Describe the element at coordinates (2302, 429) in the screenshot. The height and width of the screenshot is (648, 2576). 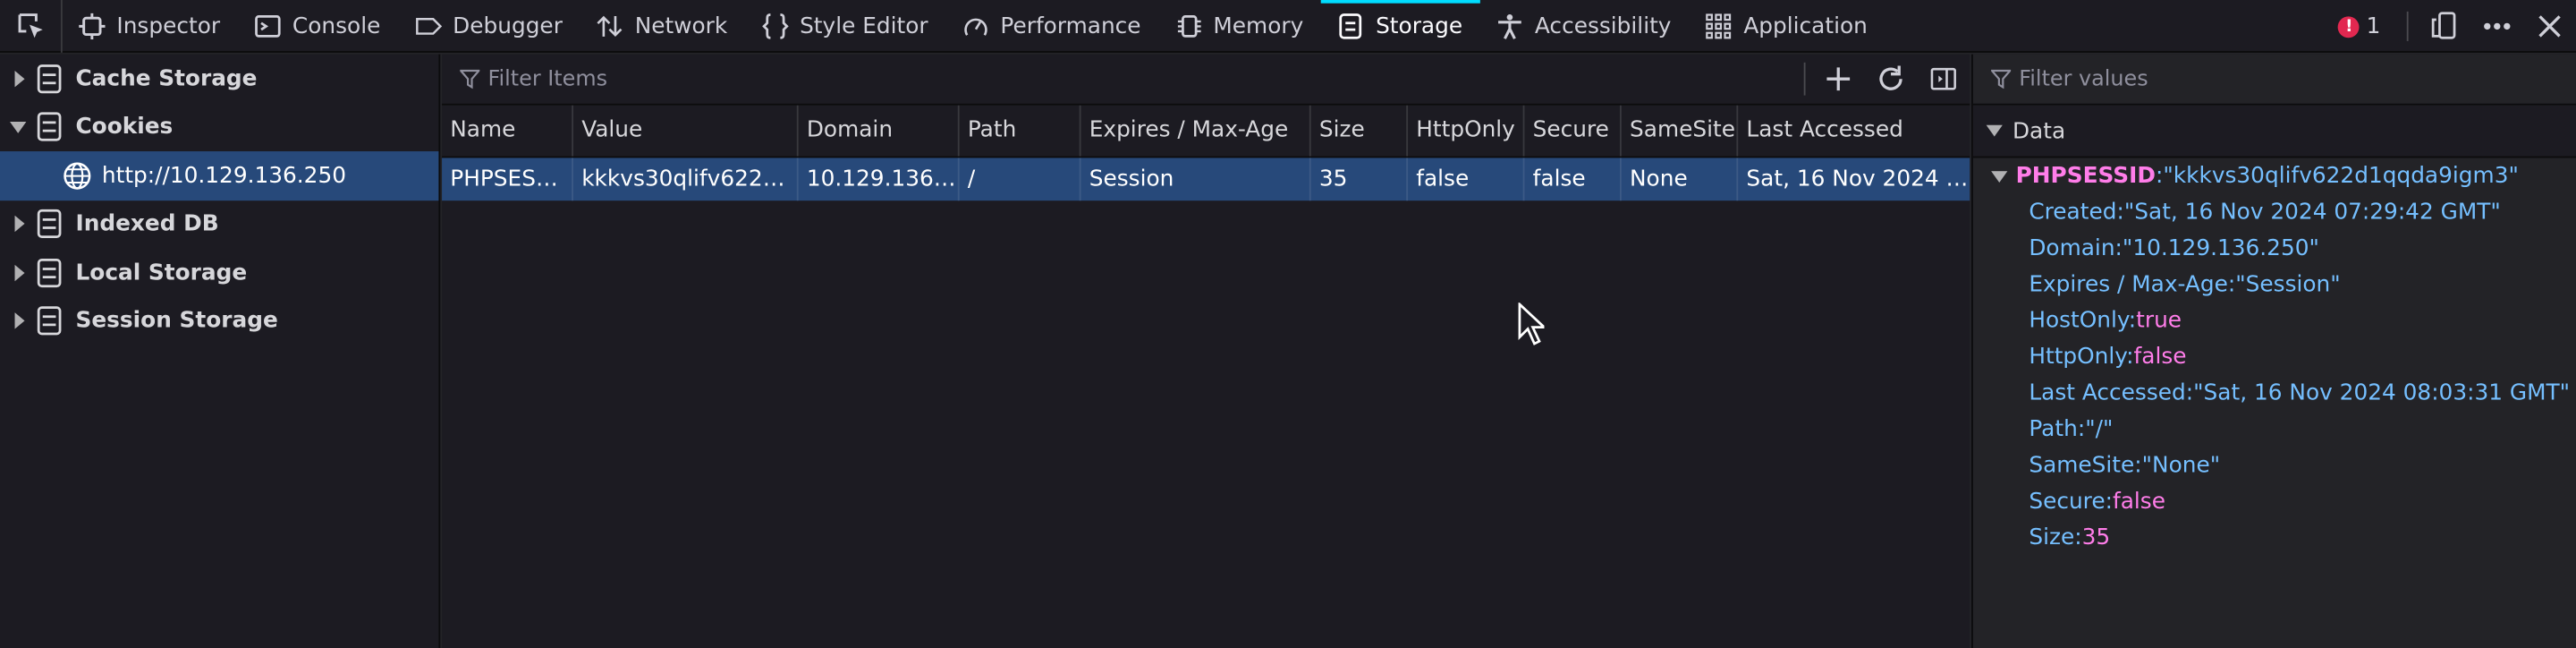
I see `property-row: Path:"/"` at that location.